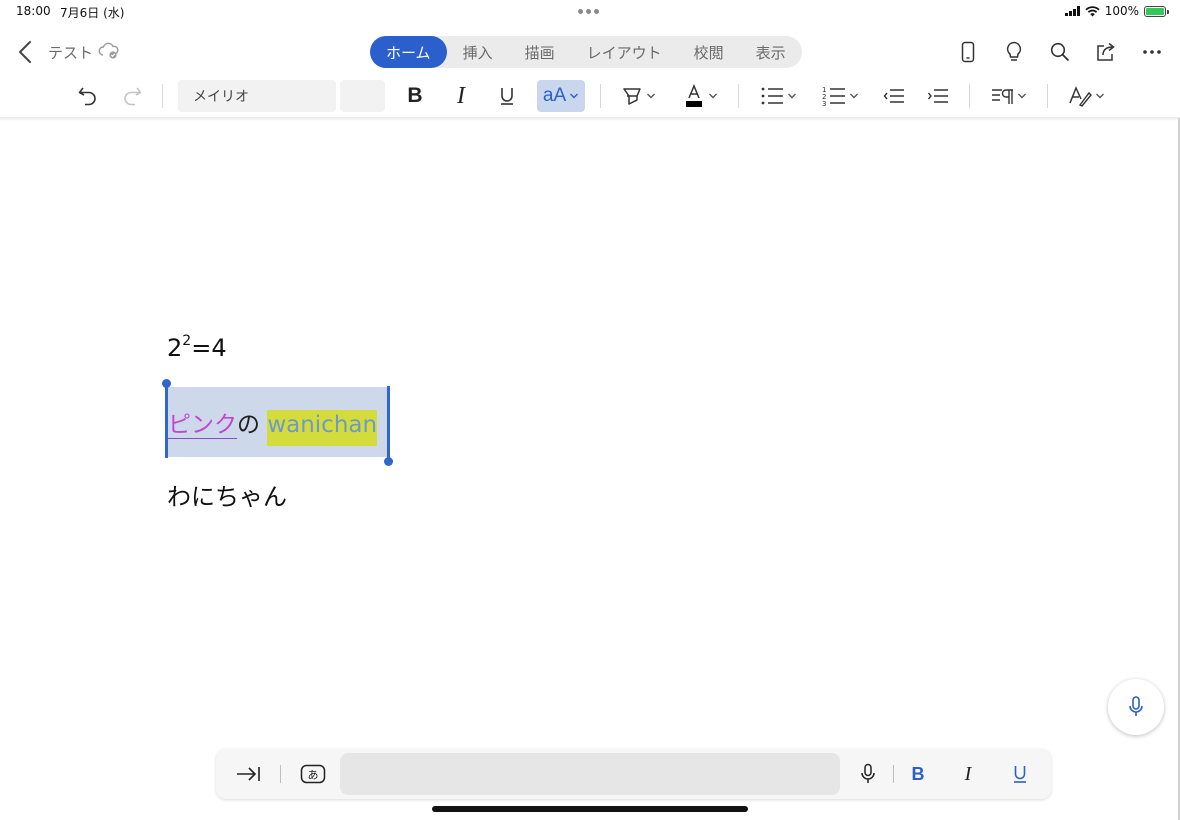  I want to click on equation-base: 2, so click(175, 348).